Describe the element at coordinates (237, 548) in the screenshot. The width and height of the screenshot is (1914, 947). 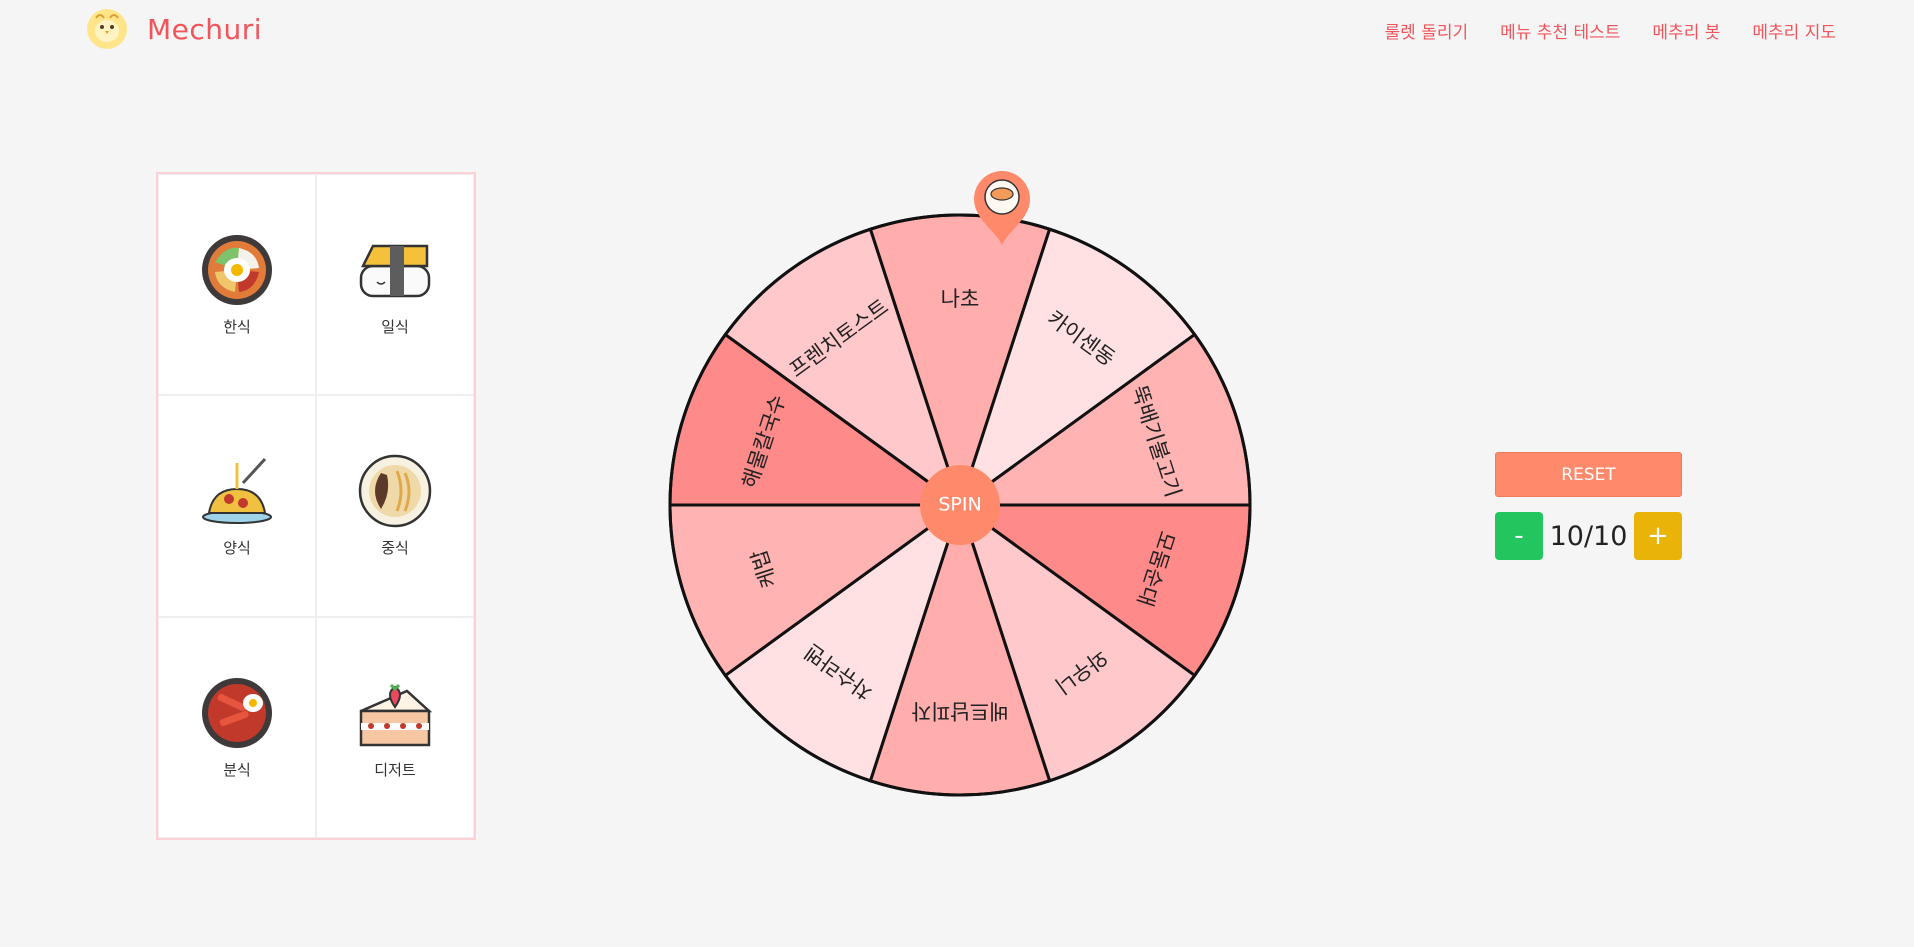
I see `category-label: 양식` at that location.